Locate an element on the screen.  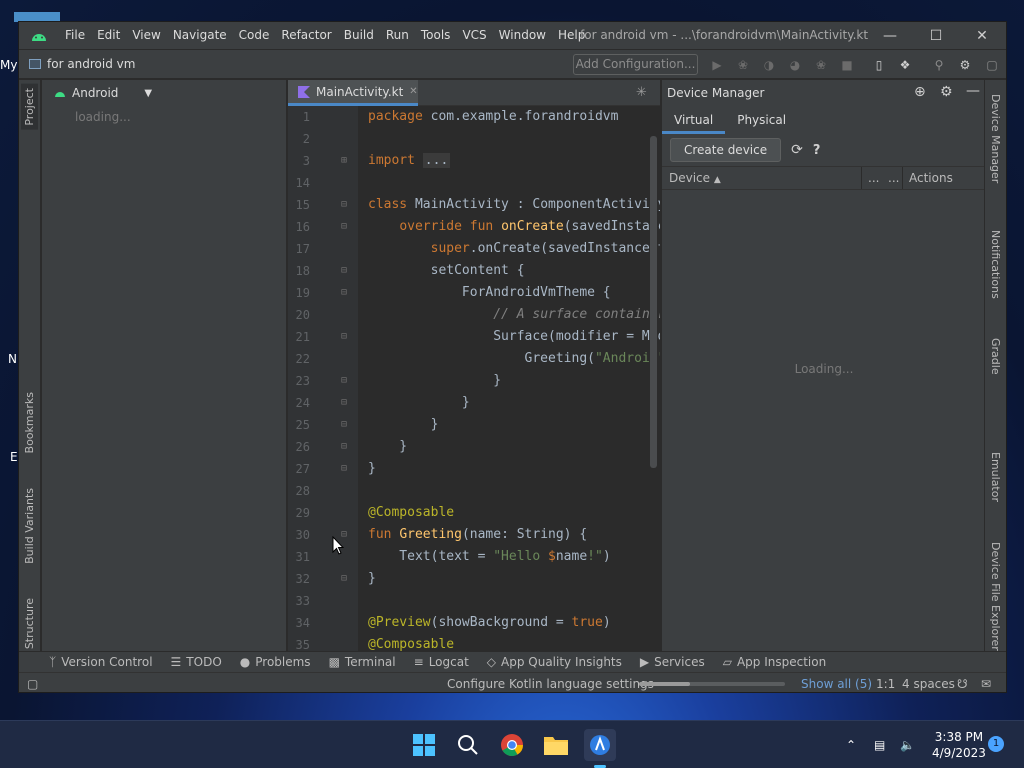
close-tab-icon: ✕ is located at coordinates (413, 91).